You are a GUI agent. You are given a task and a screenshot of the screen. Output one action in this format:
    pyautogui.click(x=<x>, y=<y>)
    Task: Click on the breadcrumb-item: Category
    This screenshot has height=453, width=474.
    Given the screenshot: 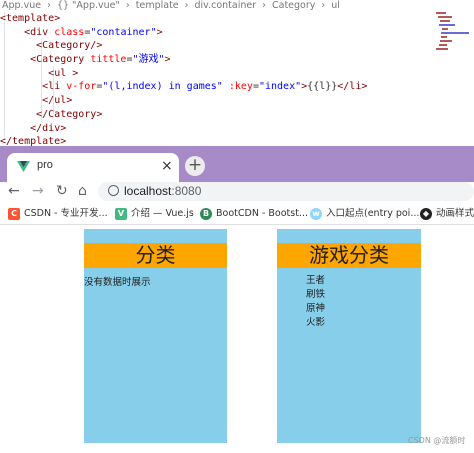 What is the action you would take?
    pyautogui.click(x=293, y=5)
    